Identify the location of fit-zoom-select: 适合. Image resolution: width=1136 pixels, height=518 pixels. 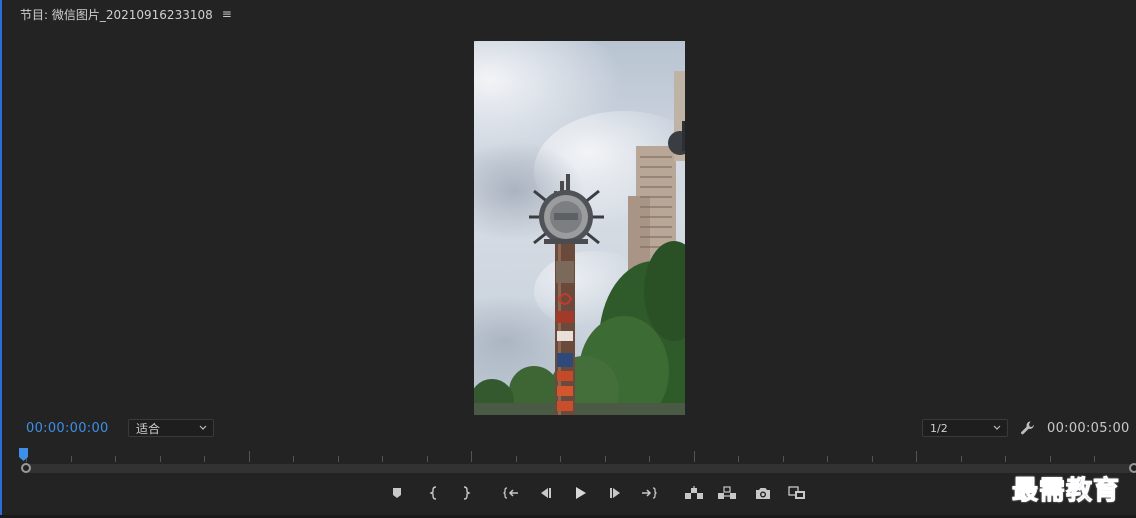
(171, 428).